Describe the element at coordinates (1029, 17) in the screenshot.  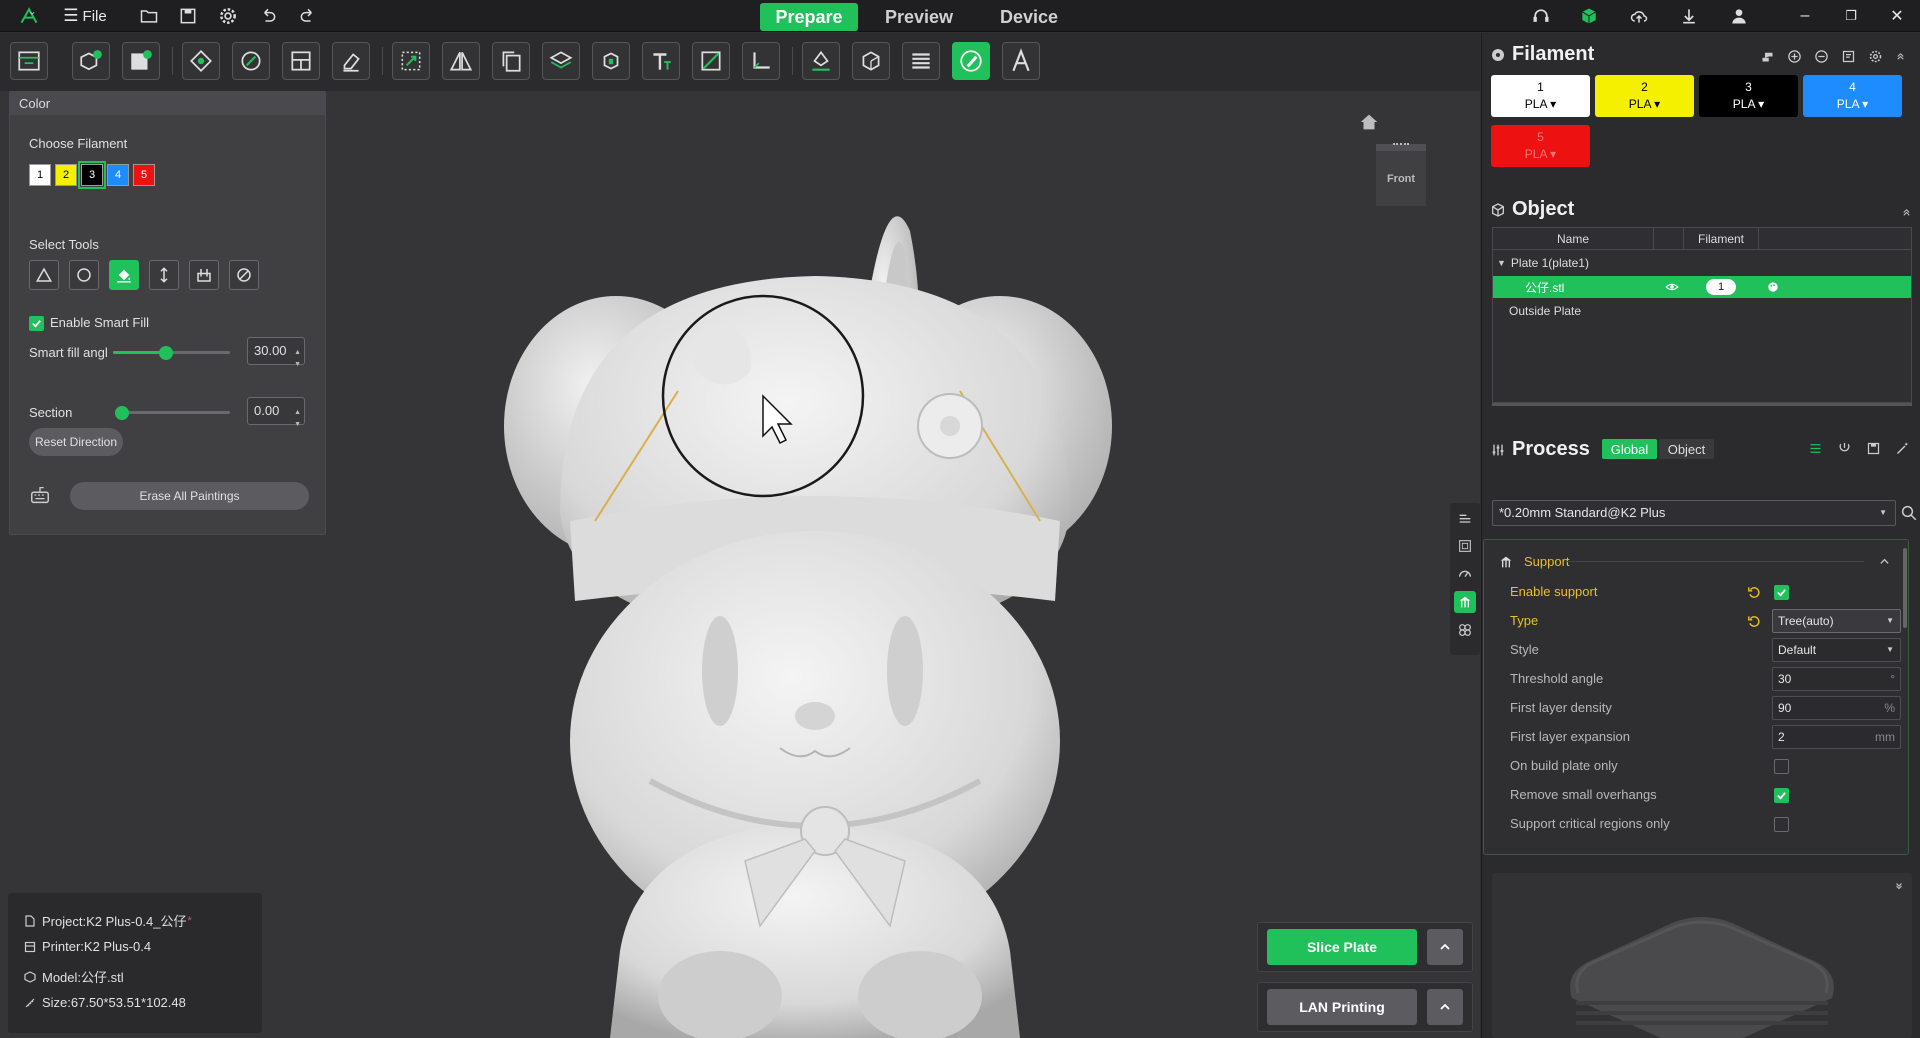
I see `tab-device: Device` at that location.